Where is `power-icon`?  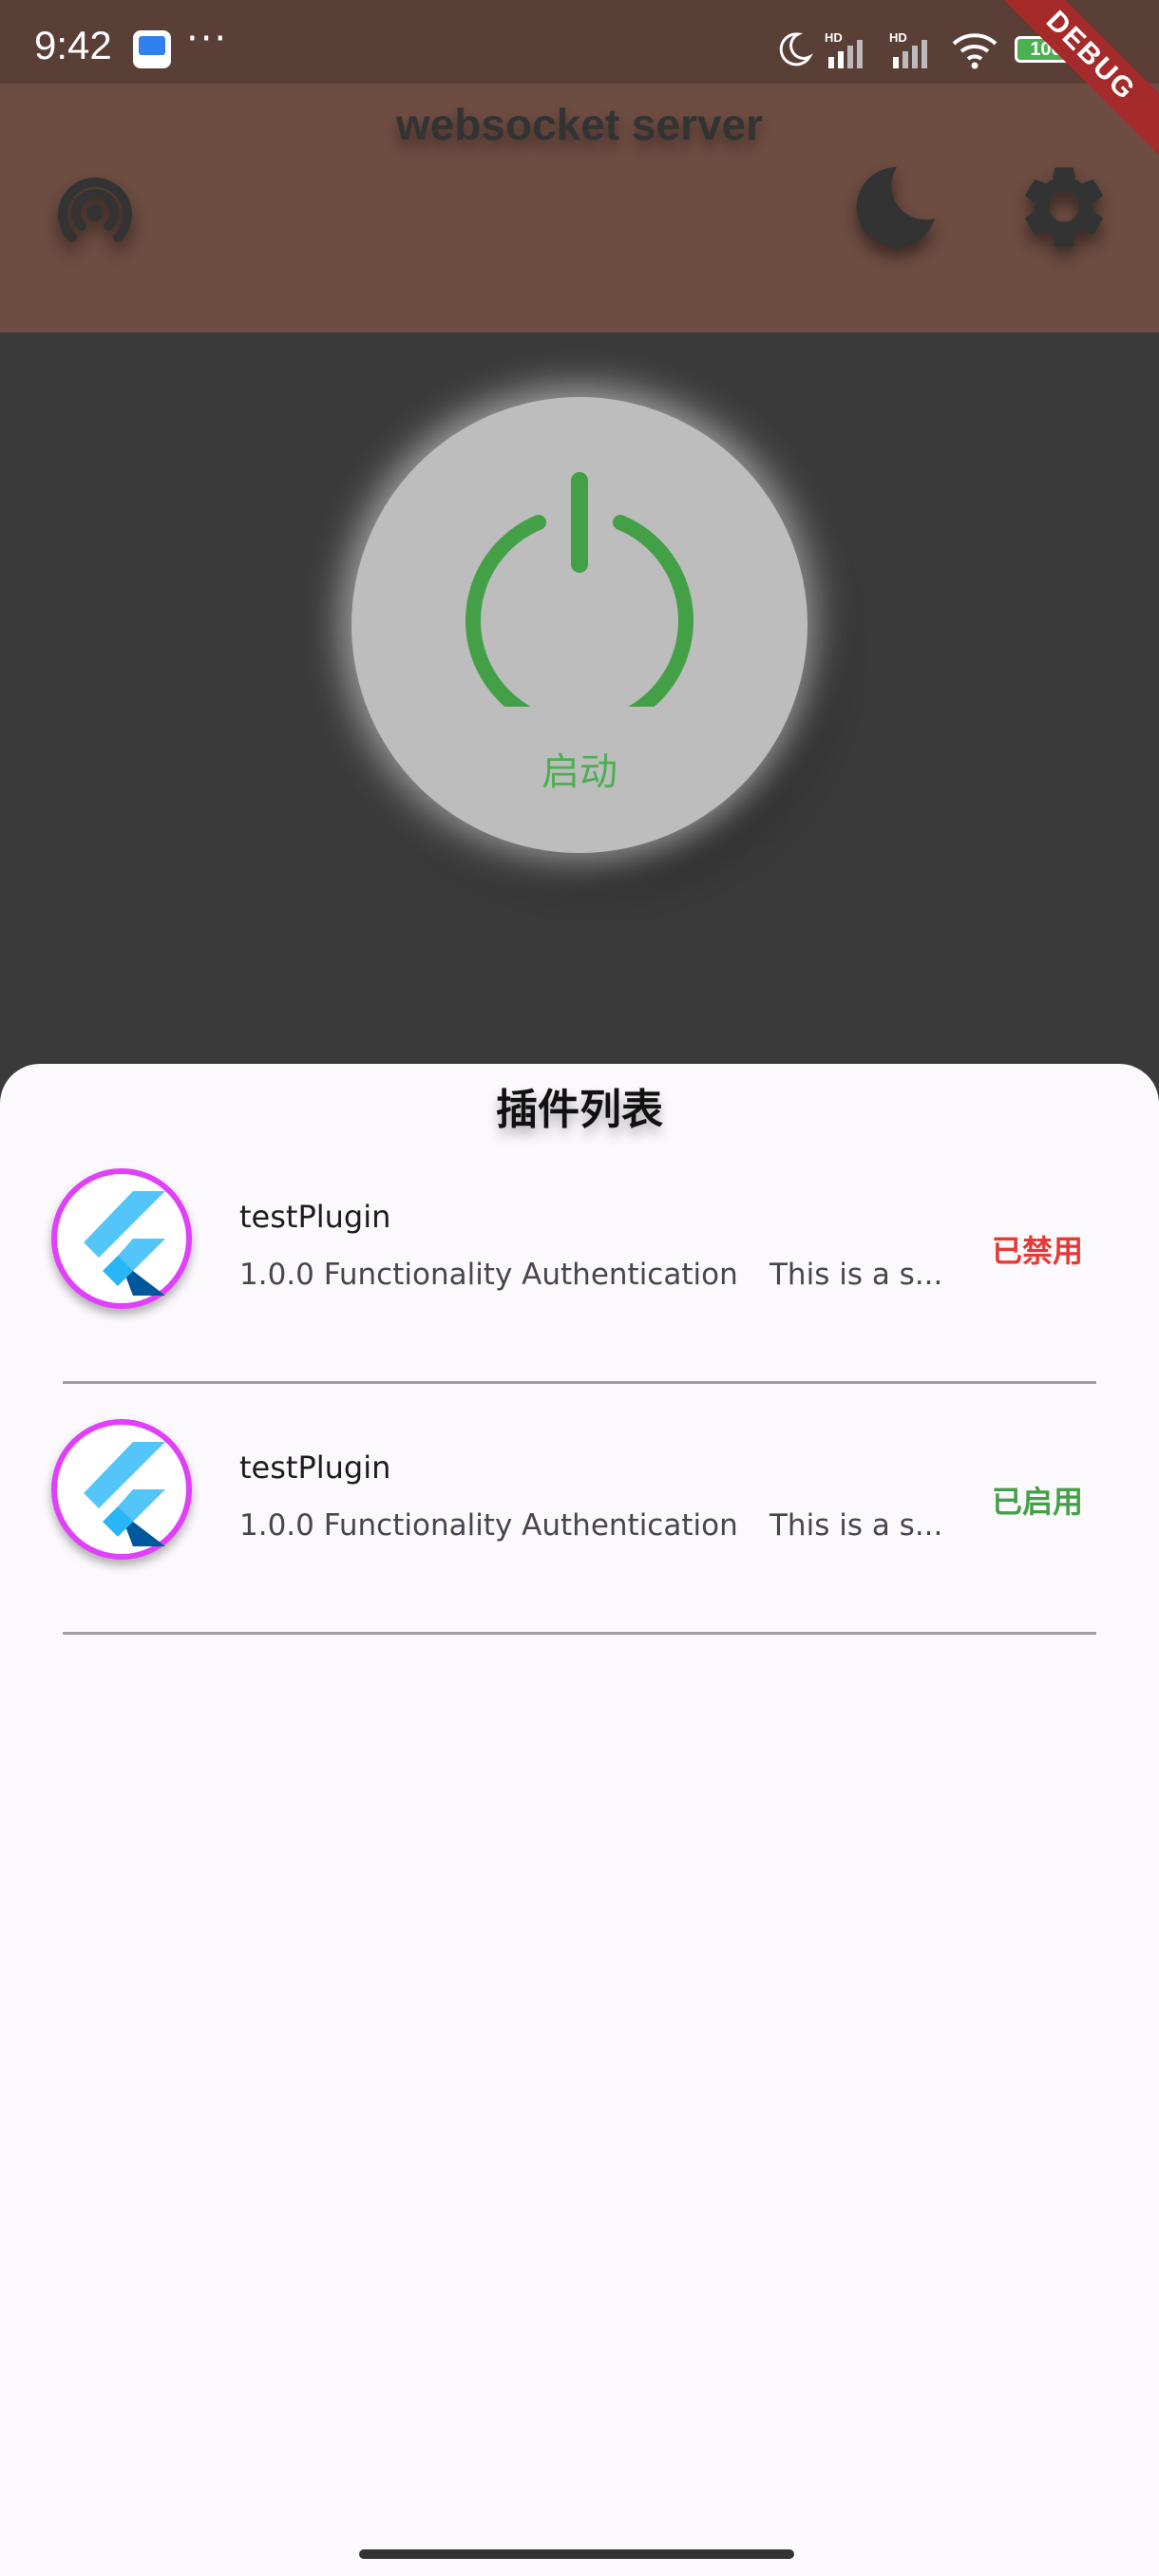 power-icon is located at coordinates (580, 589).